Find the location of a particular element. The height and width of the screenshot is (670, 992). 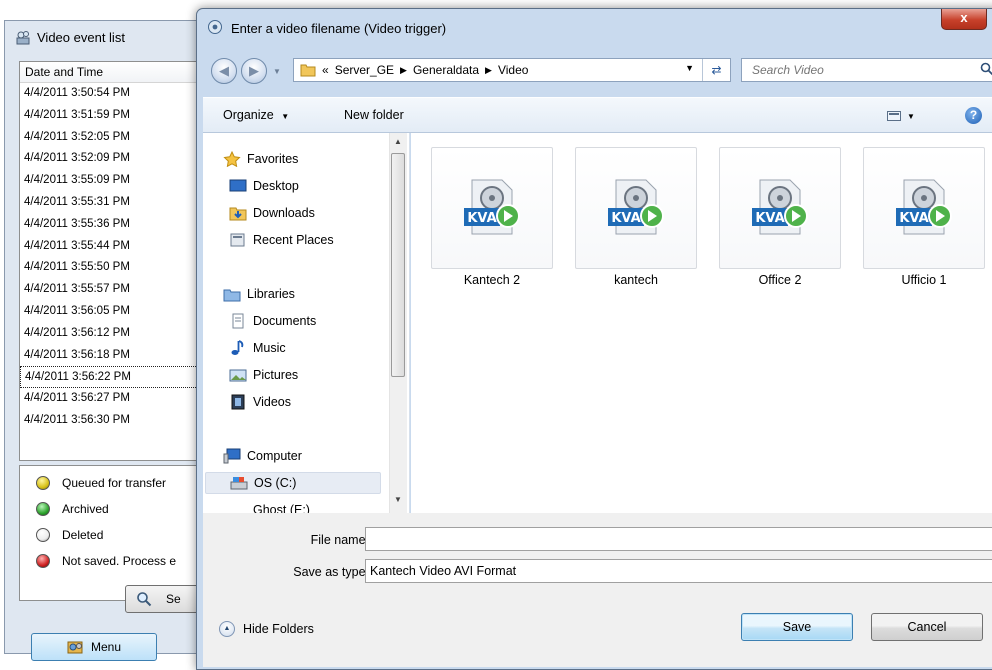

nav-scrollbar: ▲ ▼ is located at coordinates (398, 323).